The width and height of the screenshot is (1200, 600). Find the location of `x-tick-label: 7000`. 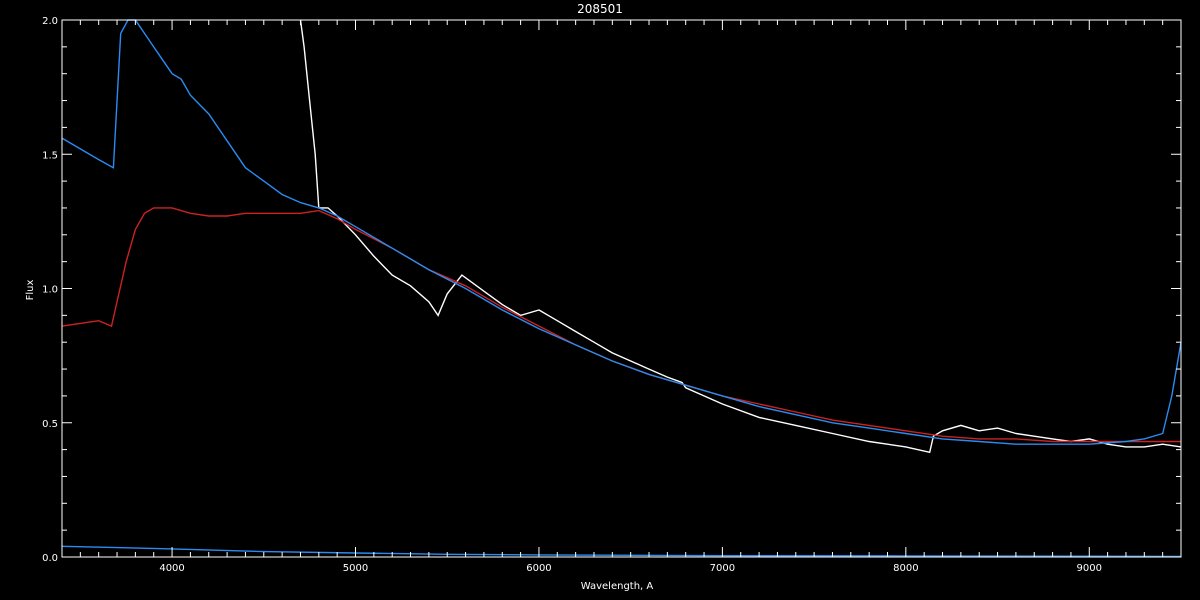

x-tick-label: 7000 is located at coordinates (722, 568).